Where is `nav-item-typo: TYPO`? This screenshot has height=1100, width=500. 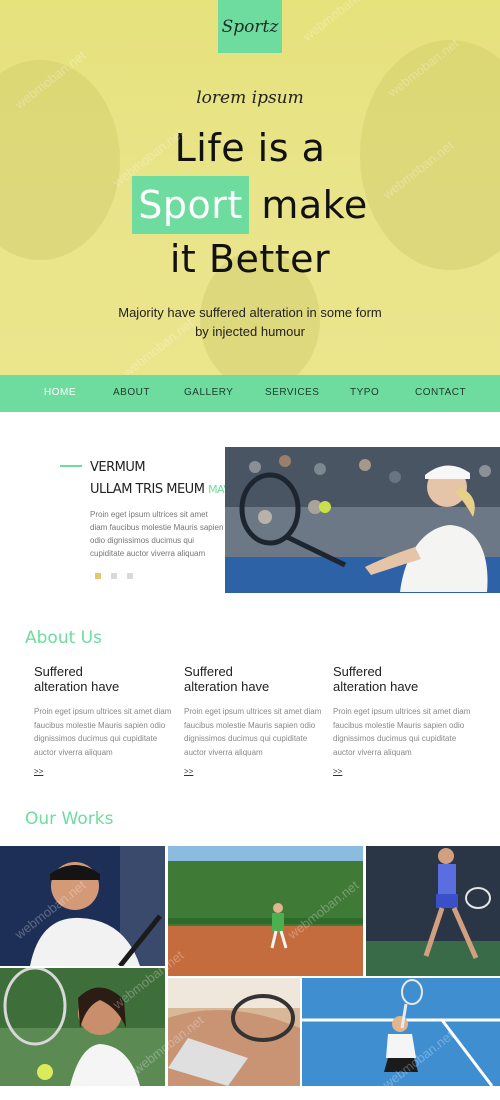
nav-item-typo: TYPO is located at coordinates (364, 392).